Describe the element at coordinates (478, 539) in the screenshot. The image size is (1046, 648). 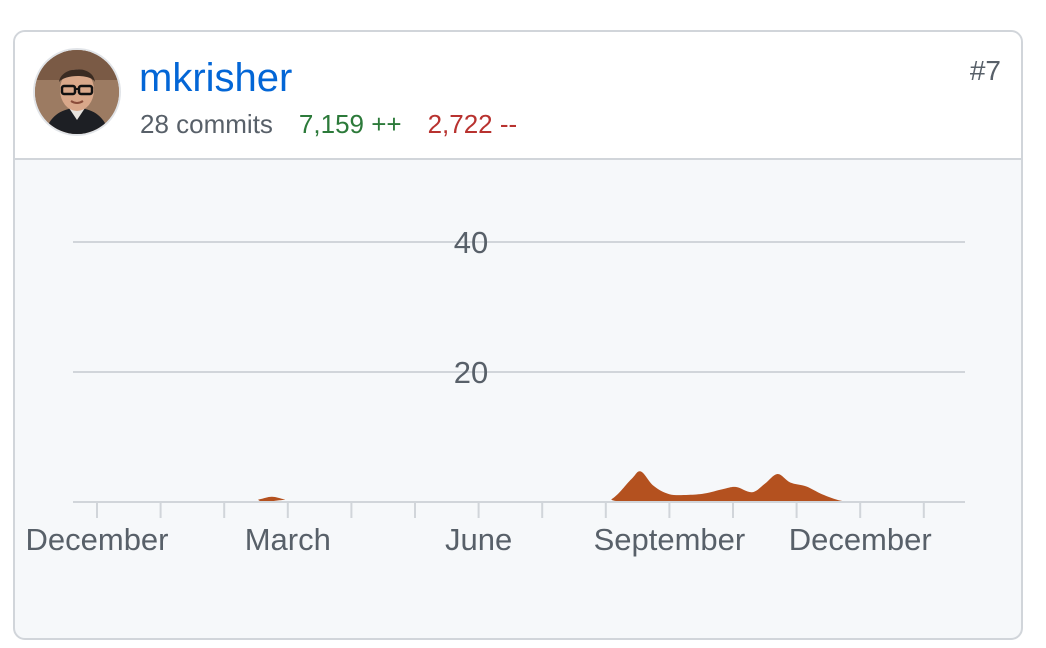
I see `x-tick-label: June` at that location.